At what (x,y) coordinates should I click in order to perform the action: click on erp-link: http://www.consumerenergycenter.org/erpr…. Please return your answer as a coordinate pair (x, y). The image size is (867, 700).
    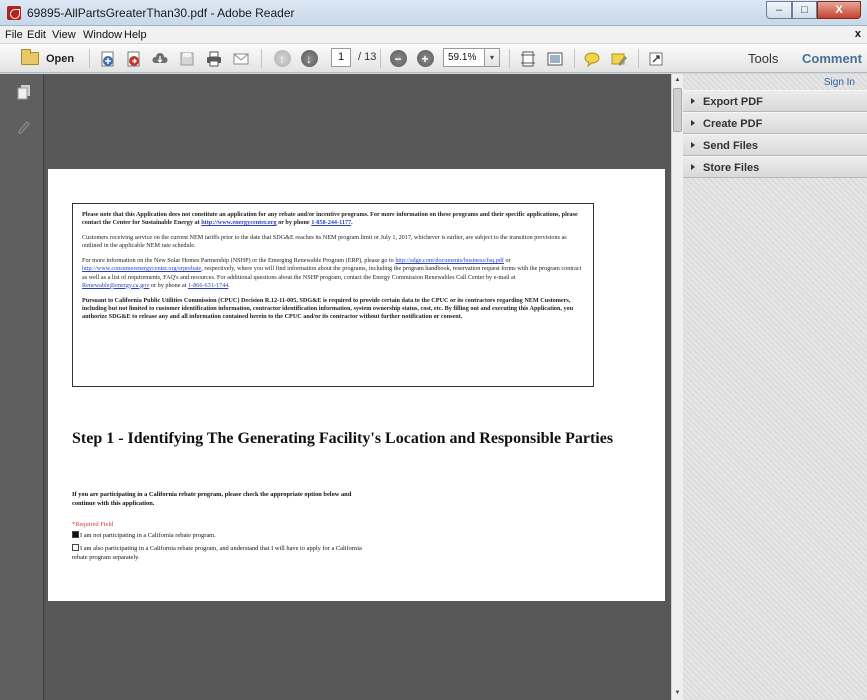
    Looking at the image, I should click on (141, 268).